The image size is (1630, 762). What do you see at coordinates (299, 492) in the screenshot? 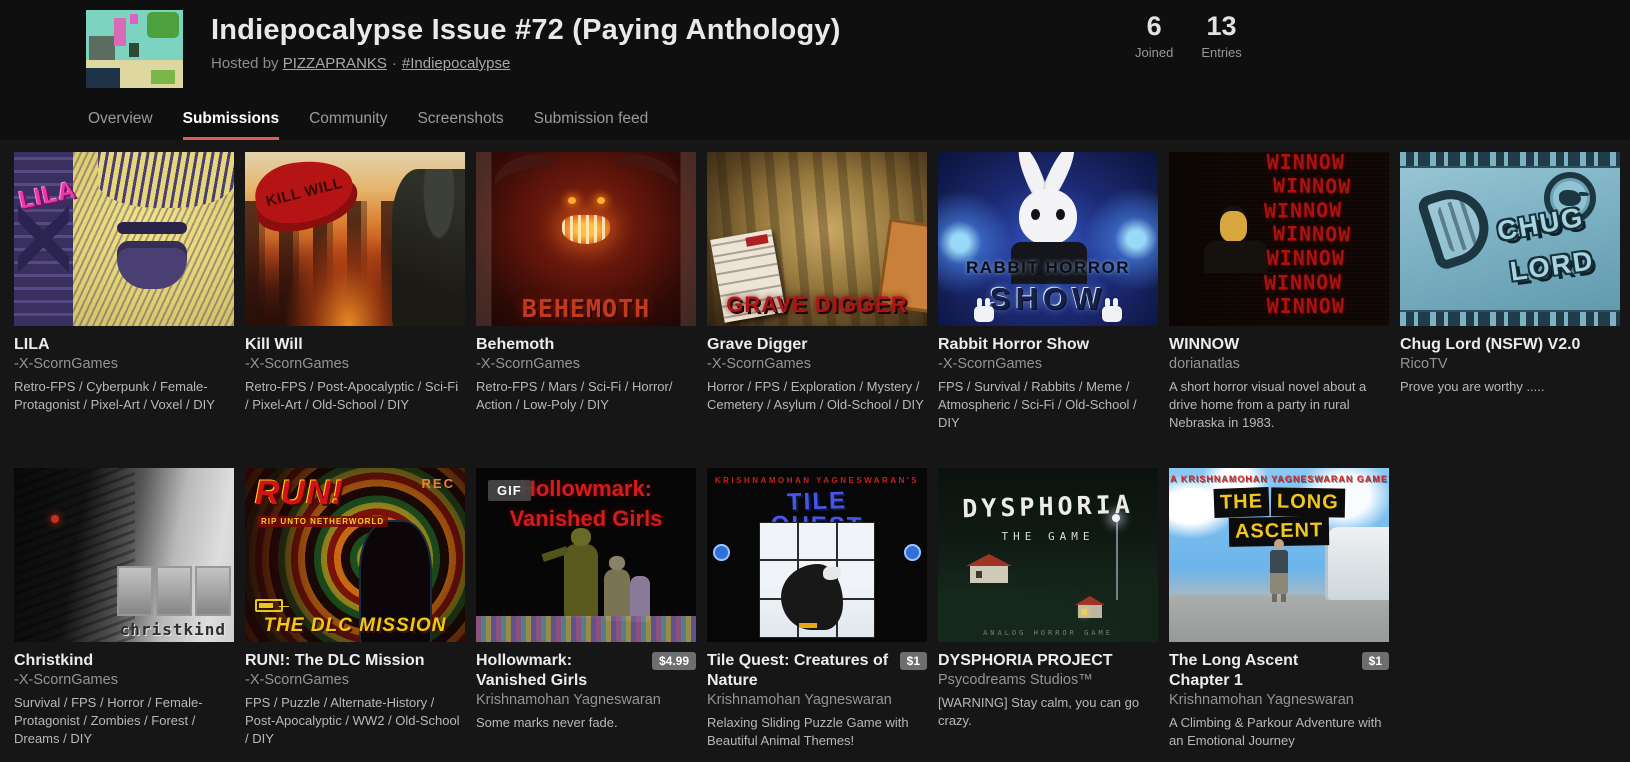
I see `thumb-logo-text: RUN!` at bounding box center [299, 492].